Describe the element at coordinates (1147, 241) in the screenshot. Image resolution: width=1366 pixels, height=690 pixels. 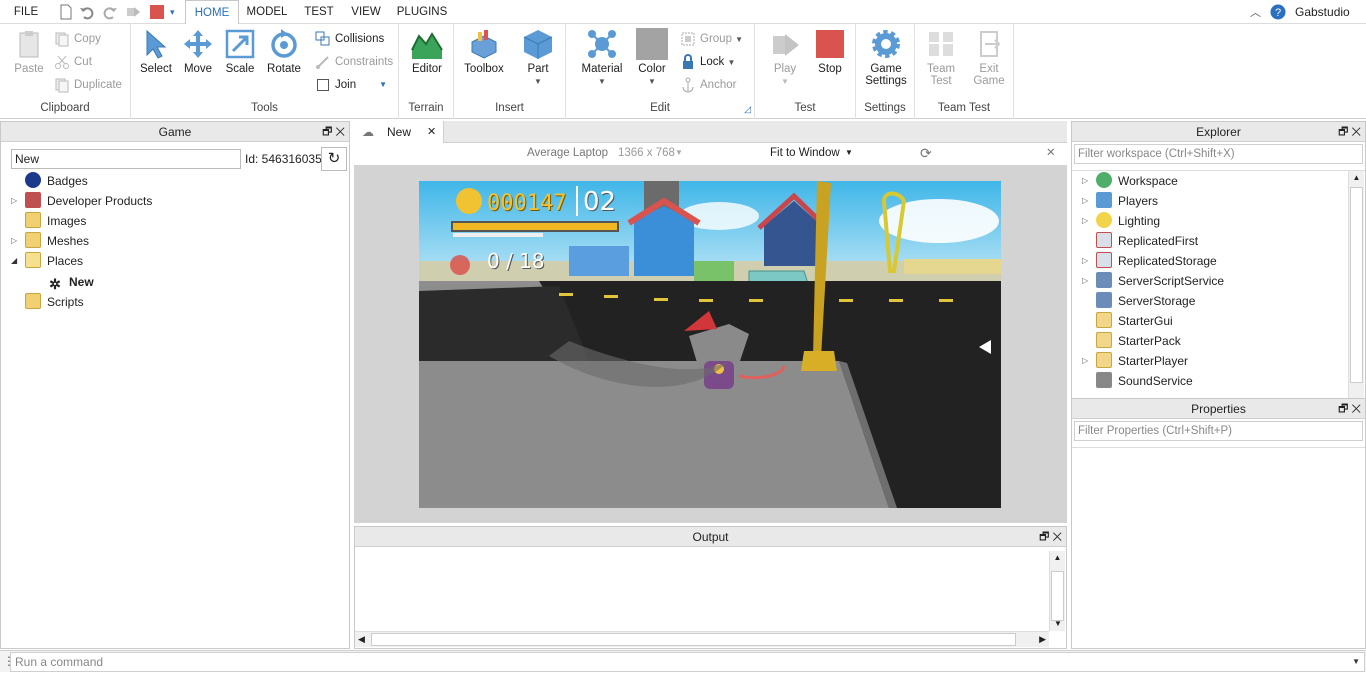
I see `explorer-item-replicatedfirst: ReplicatedFirst` at that location.